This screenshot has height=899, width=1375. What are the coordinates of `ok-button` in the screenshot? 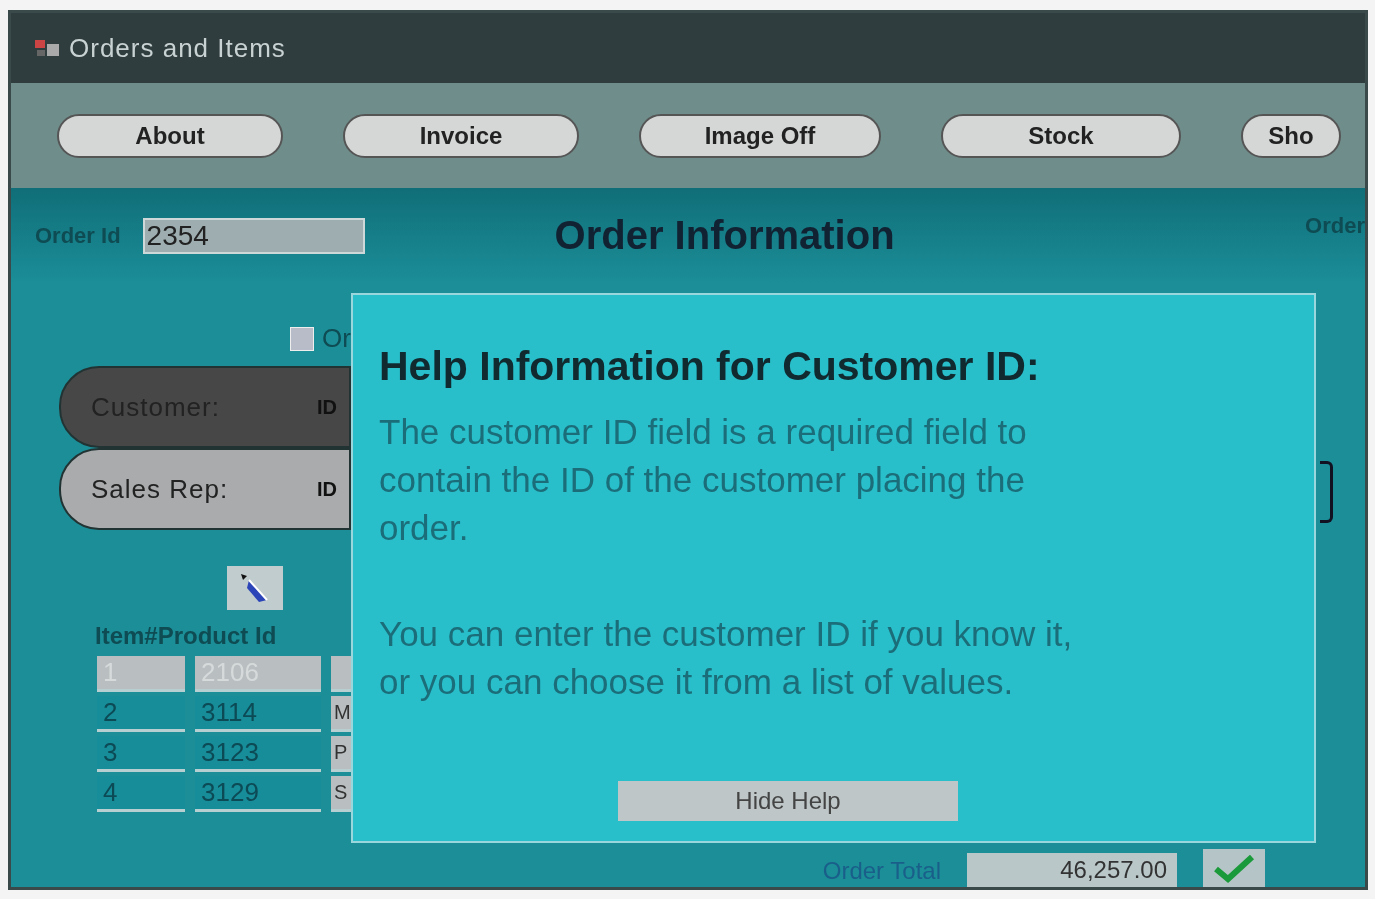 It's located at (1234, 868).